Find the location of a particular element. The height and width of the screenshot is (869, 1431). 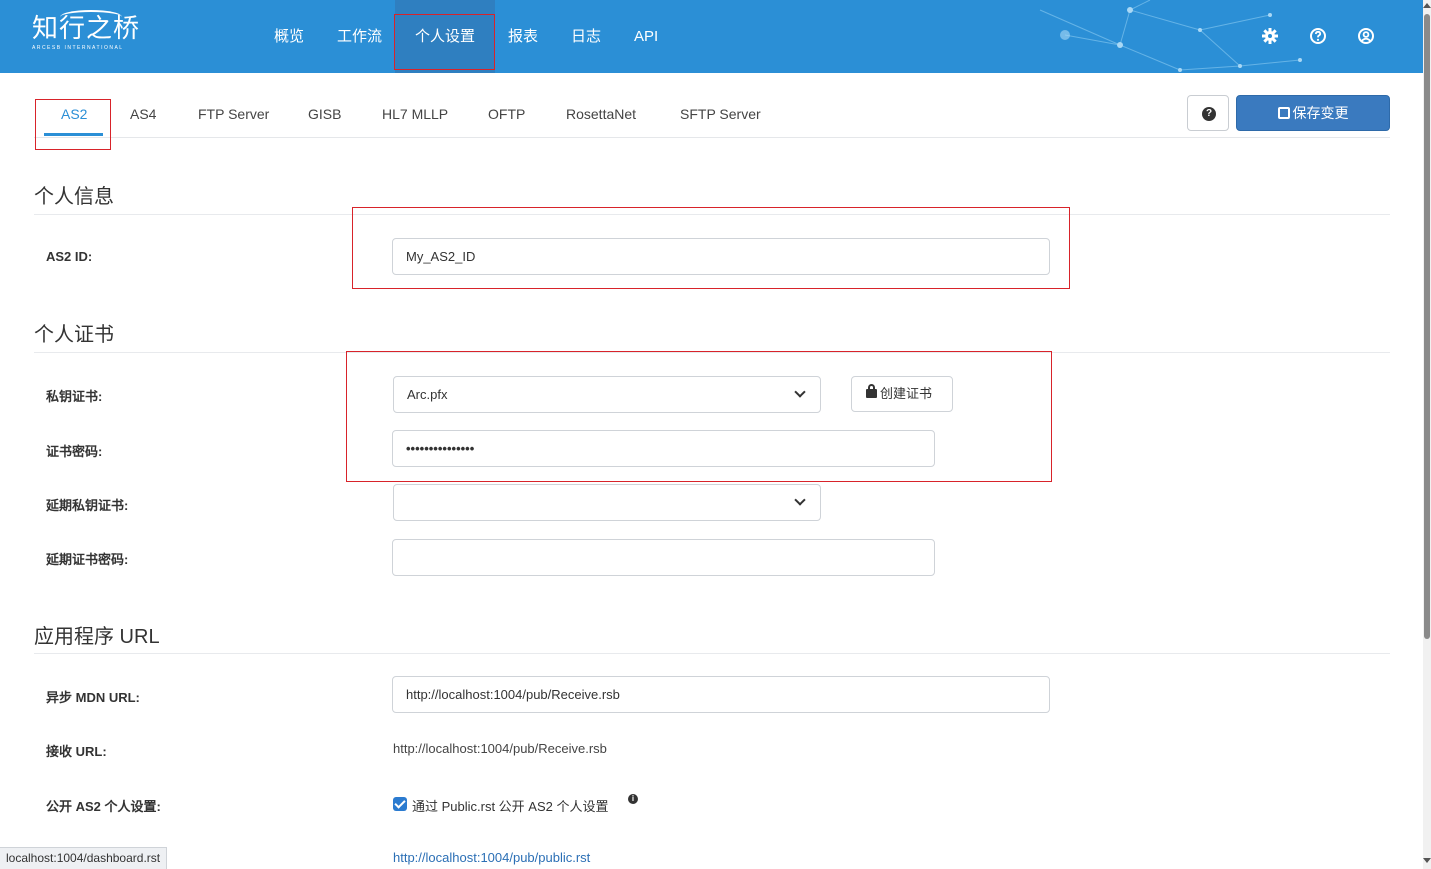

public-profile-checkbox-label: 通过 Public.rst 公开 AS2 个人设置 is located at coordinates (510, 805).